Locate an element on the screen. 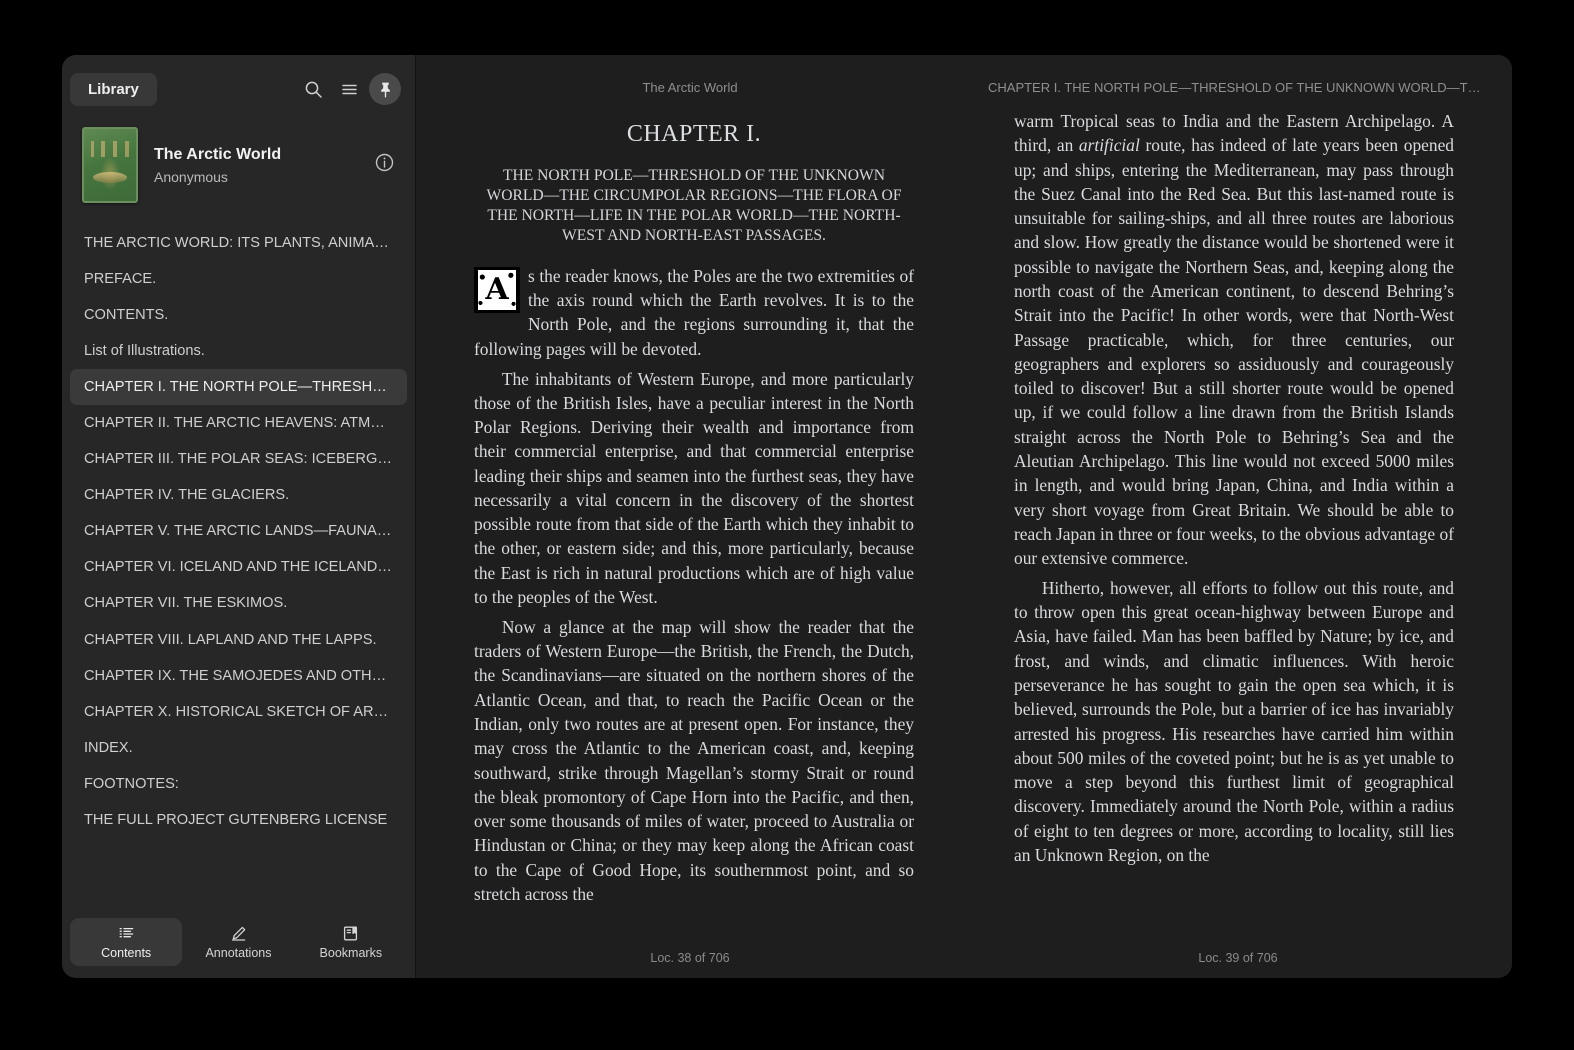  info-icon is located at coordinates (384, 165).